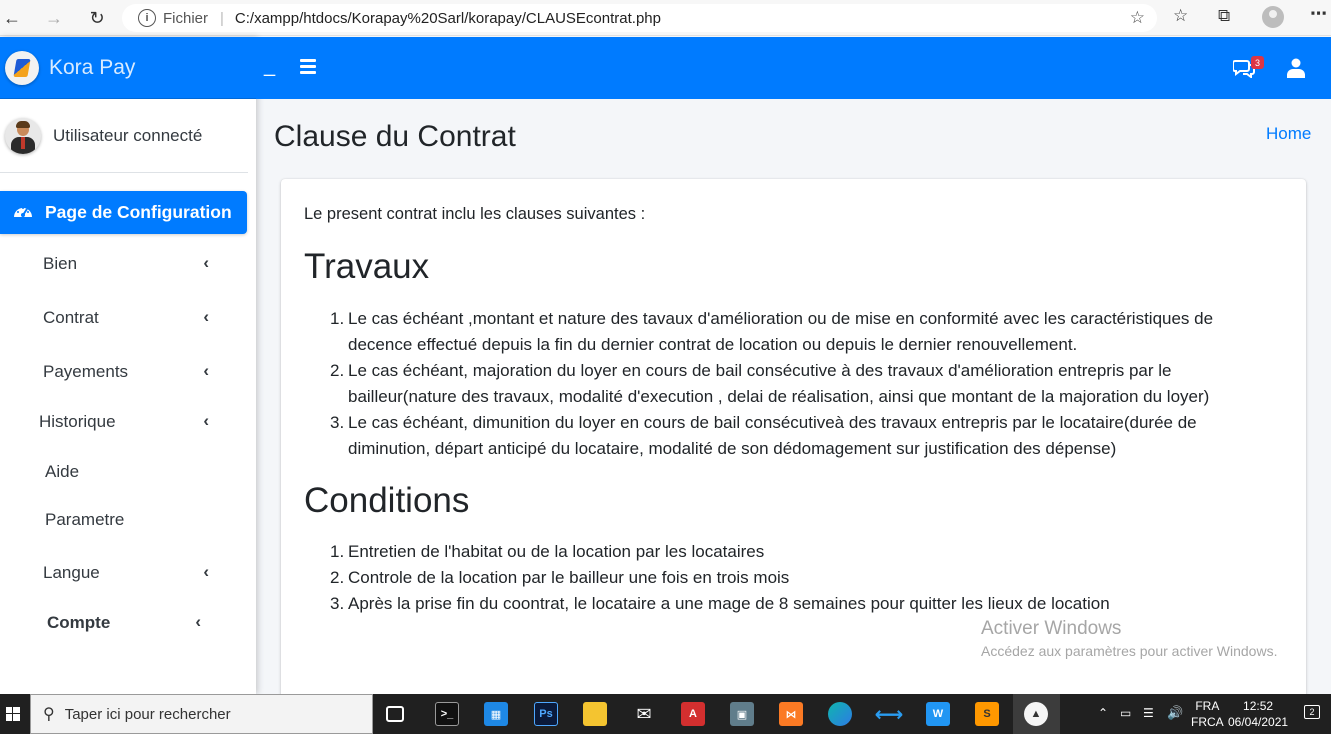 The height and width of the screenshot is (734, 1331). Describe the element at coordinates (693, 714) in the screenshot. I see `acrobat-icon: A` at that location.